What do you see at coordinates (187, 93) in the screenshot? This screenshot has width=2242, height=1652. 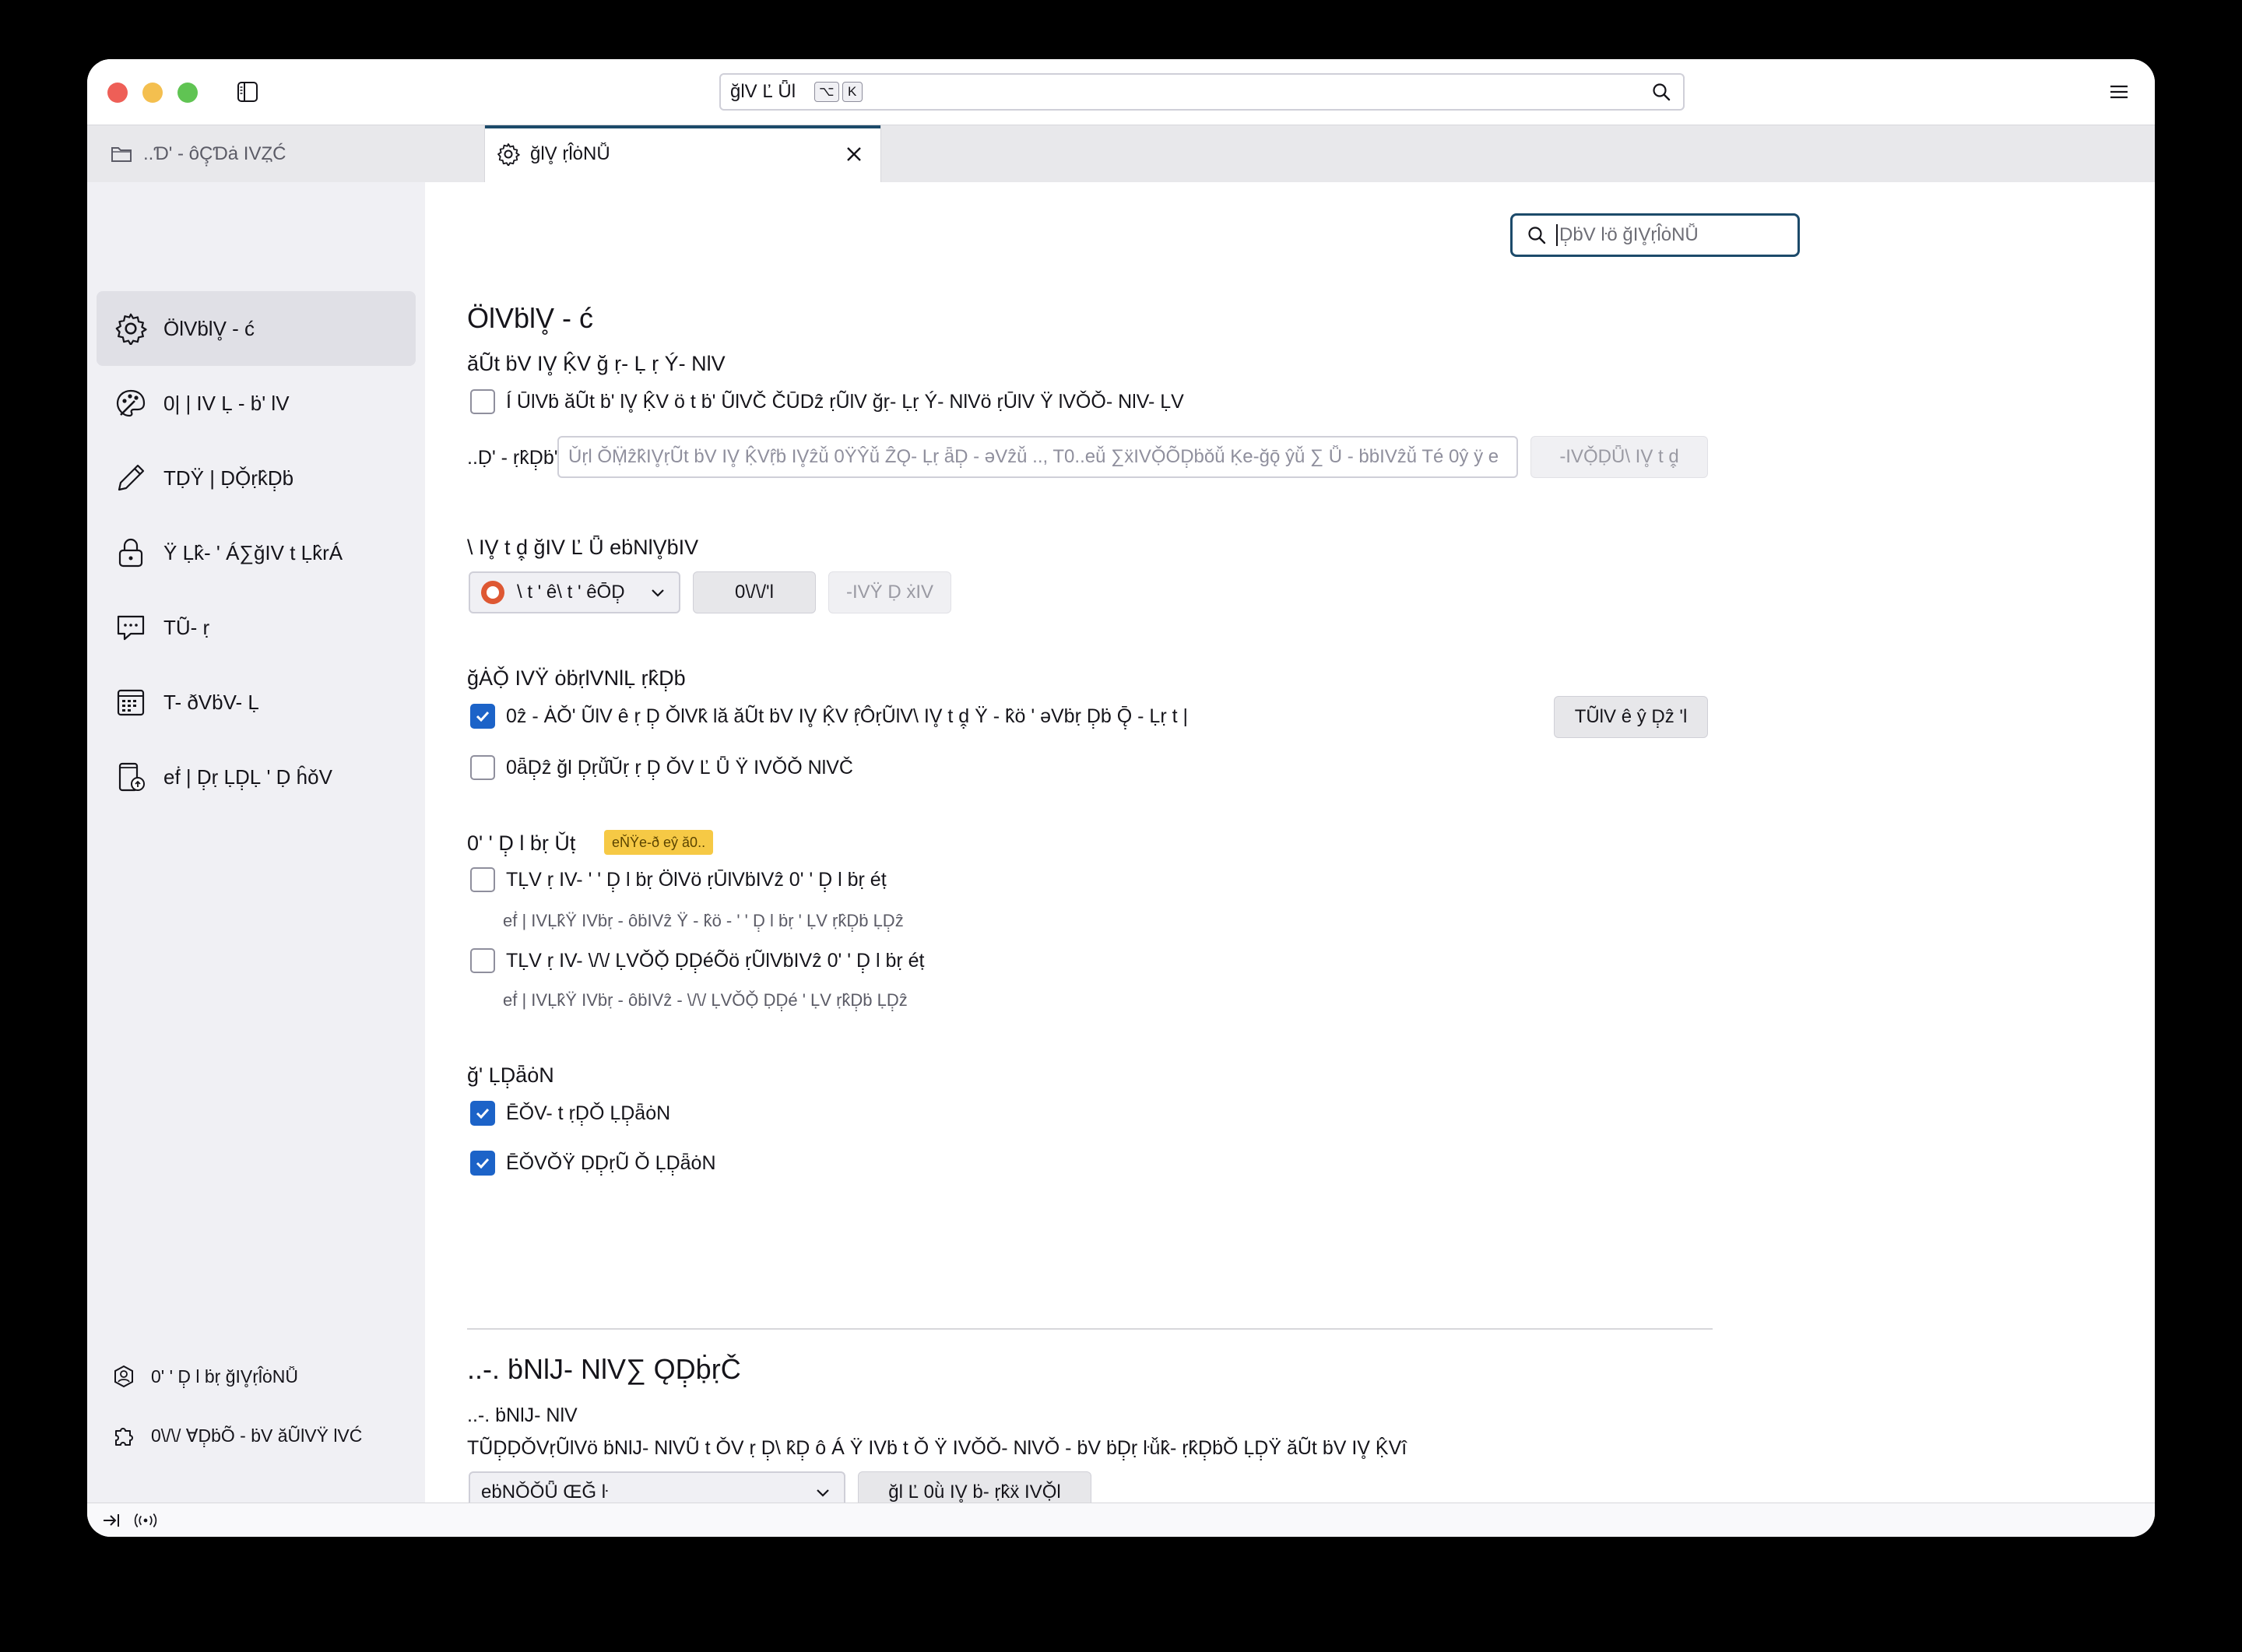 I see `zoom-window-button` at bounding box center [187, 93].